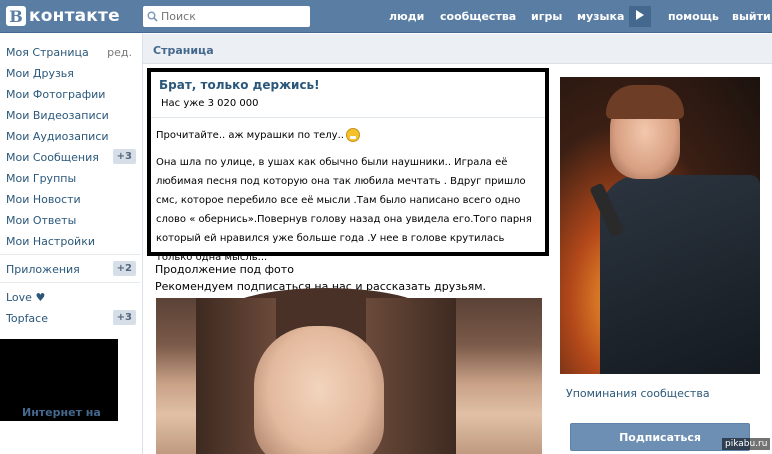 The height and width of the screenshot is (454, 772). I want to click on photo-face, so click(319, 390).